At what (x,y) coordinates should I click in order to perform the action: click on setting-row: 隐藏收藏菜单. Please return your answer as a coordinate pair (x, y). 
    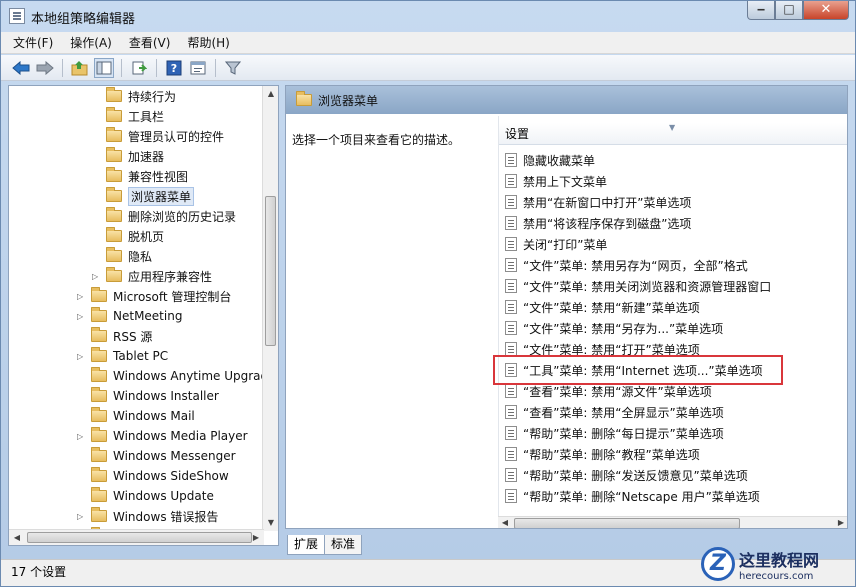
    Looking at the image, I should click on (550, 160).